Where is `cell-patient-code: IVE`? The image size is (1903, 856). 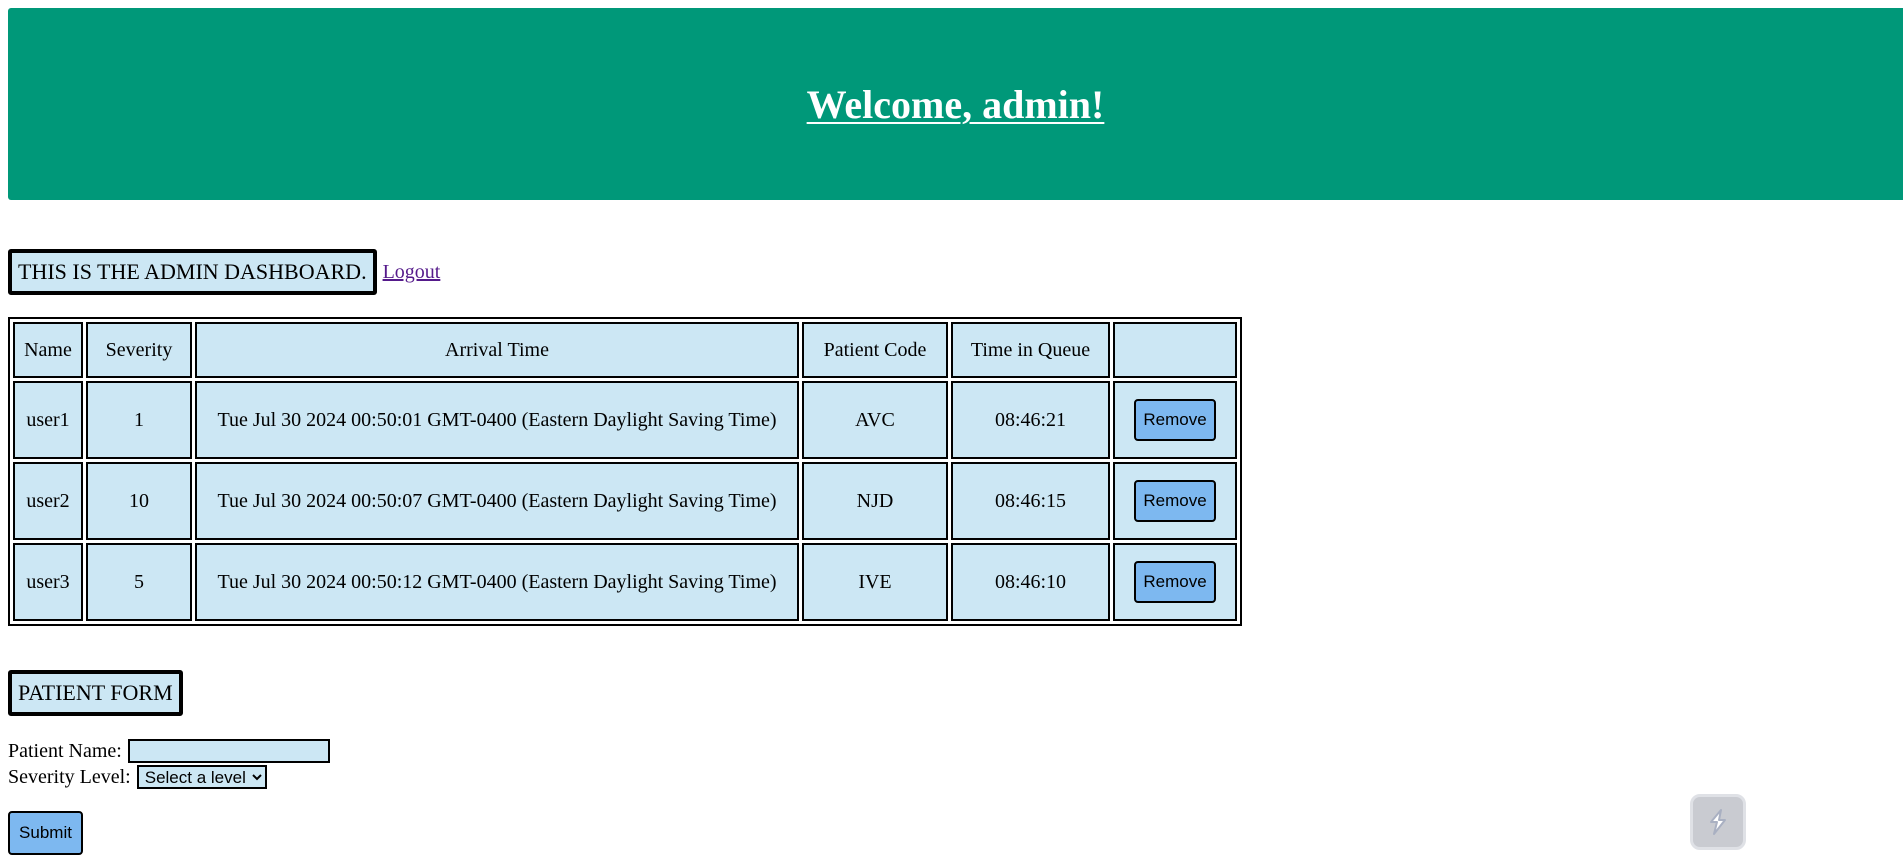 cell-patient-code: IVE is located at coordinates (875, 582).